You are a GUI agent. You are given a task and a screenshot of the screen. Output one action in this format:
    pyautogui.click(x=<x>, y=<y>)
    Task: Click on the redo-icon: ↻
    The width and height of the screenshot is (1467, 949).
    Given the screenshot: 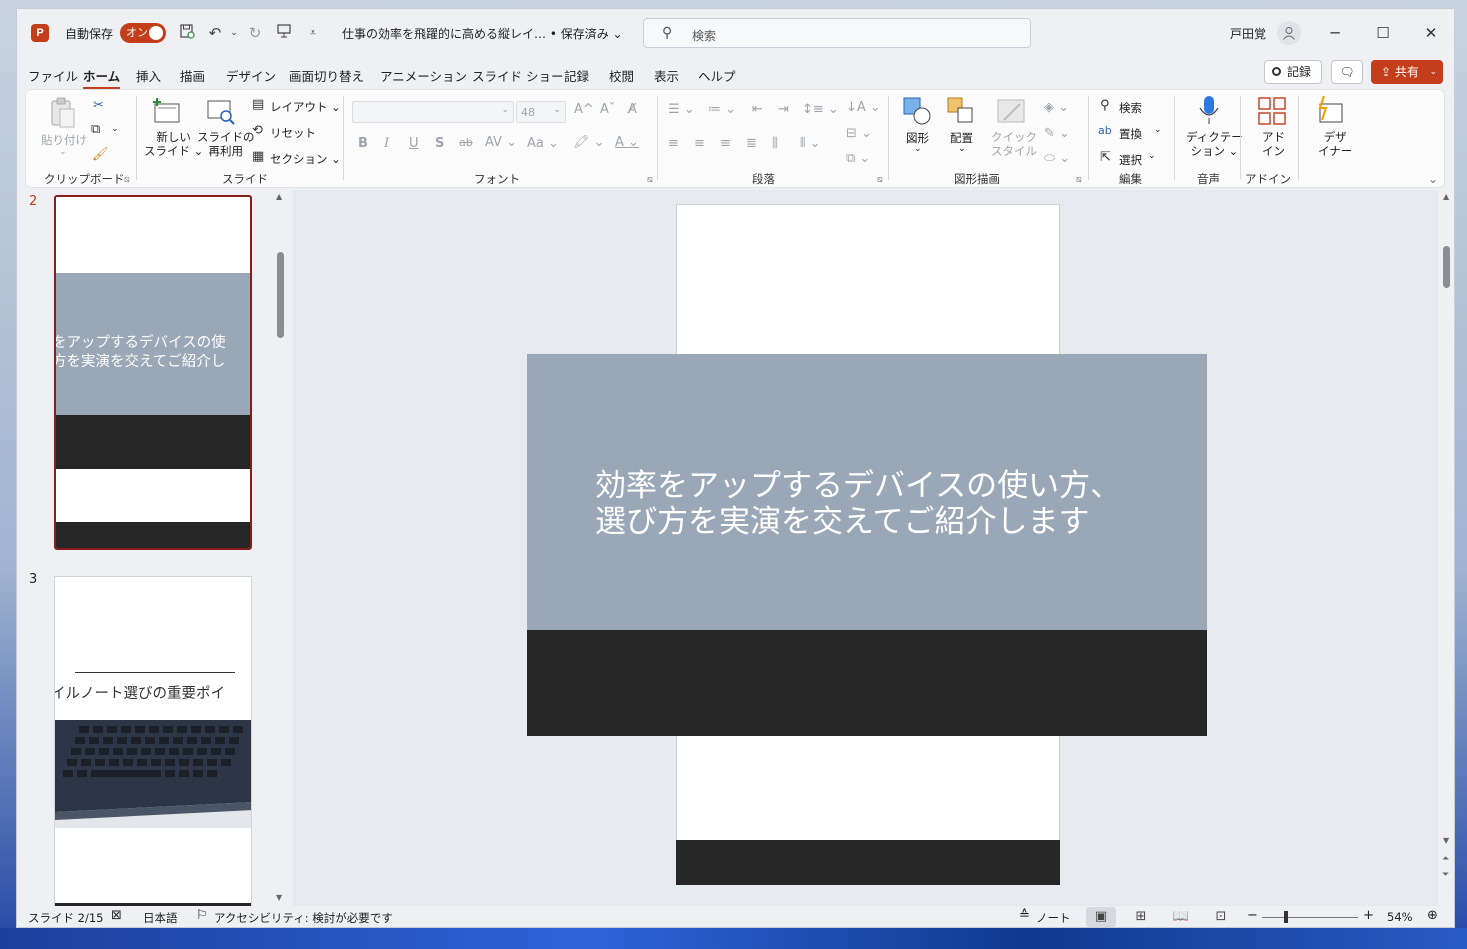 What is the action you would take?
    pyautogui.click(x=255, y=33)
    